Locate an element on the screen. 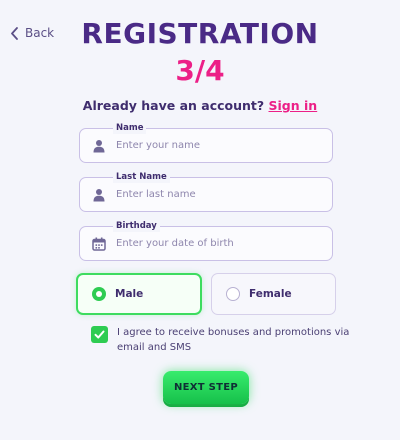 This screenshot has width=400, height=440. birthday-field: Birthday is located at coordinates (206, 240).